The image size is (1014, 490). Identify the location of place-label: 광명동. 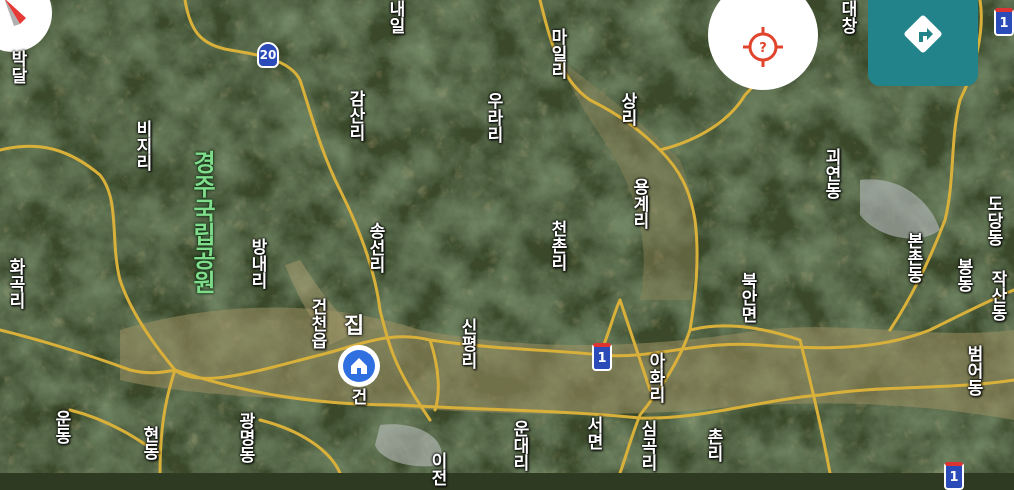
(245, 437).